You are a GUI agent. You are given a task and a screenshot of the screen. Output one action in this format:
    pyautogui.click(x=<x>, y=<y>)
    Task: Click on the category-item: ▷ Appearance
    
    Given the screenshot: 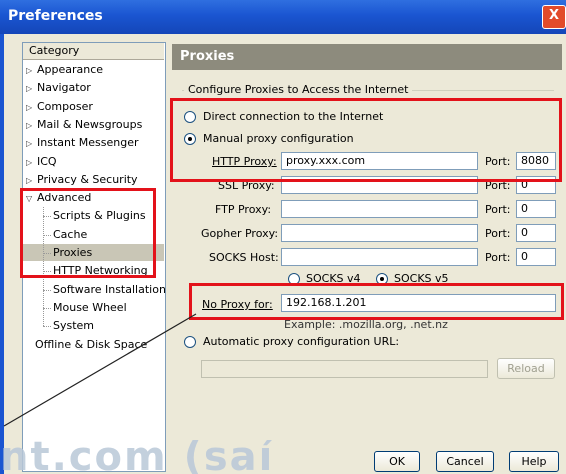 What is the action you would take?
    pyautogui.click(x=93, y=69)
    